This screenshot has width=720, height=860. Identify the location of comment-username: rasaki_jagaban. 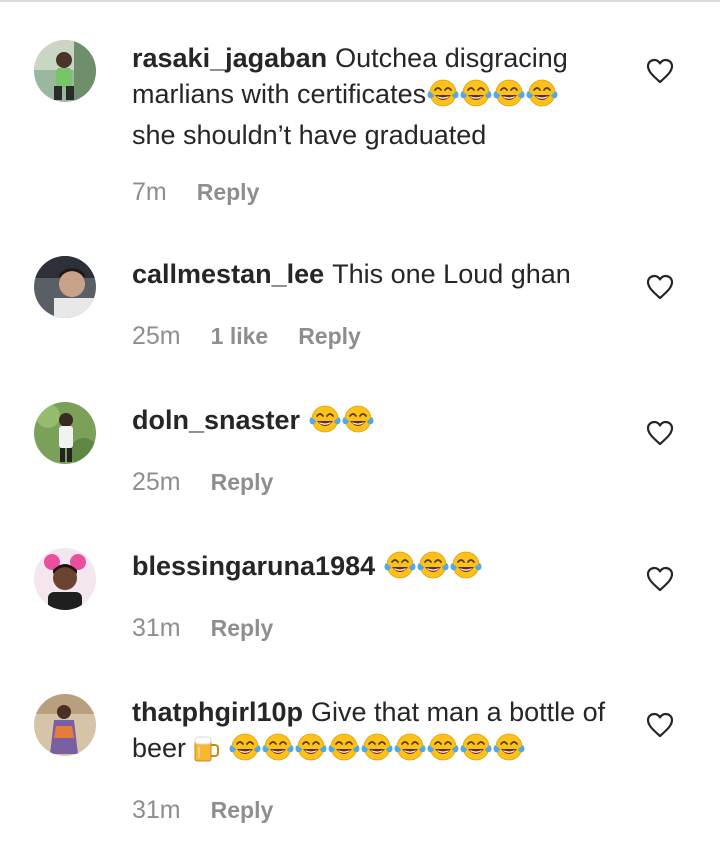
(229, 58).